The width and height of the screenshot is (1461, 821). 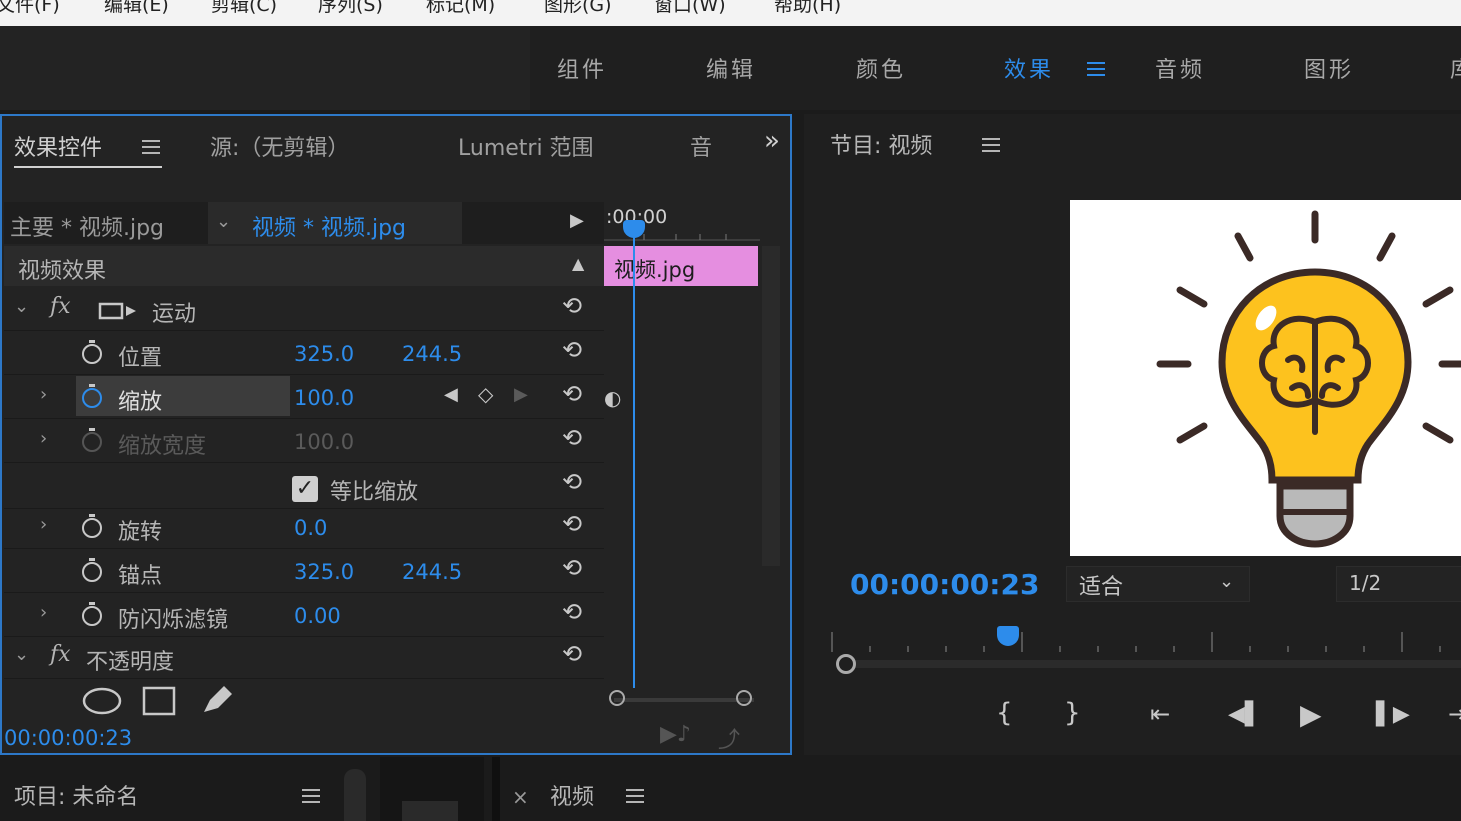 I want to click on clip-bar: 视频.jpg, so click(x=681, y=266).